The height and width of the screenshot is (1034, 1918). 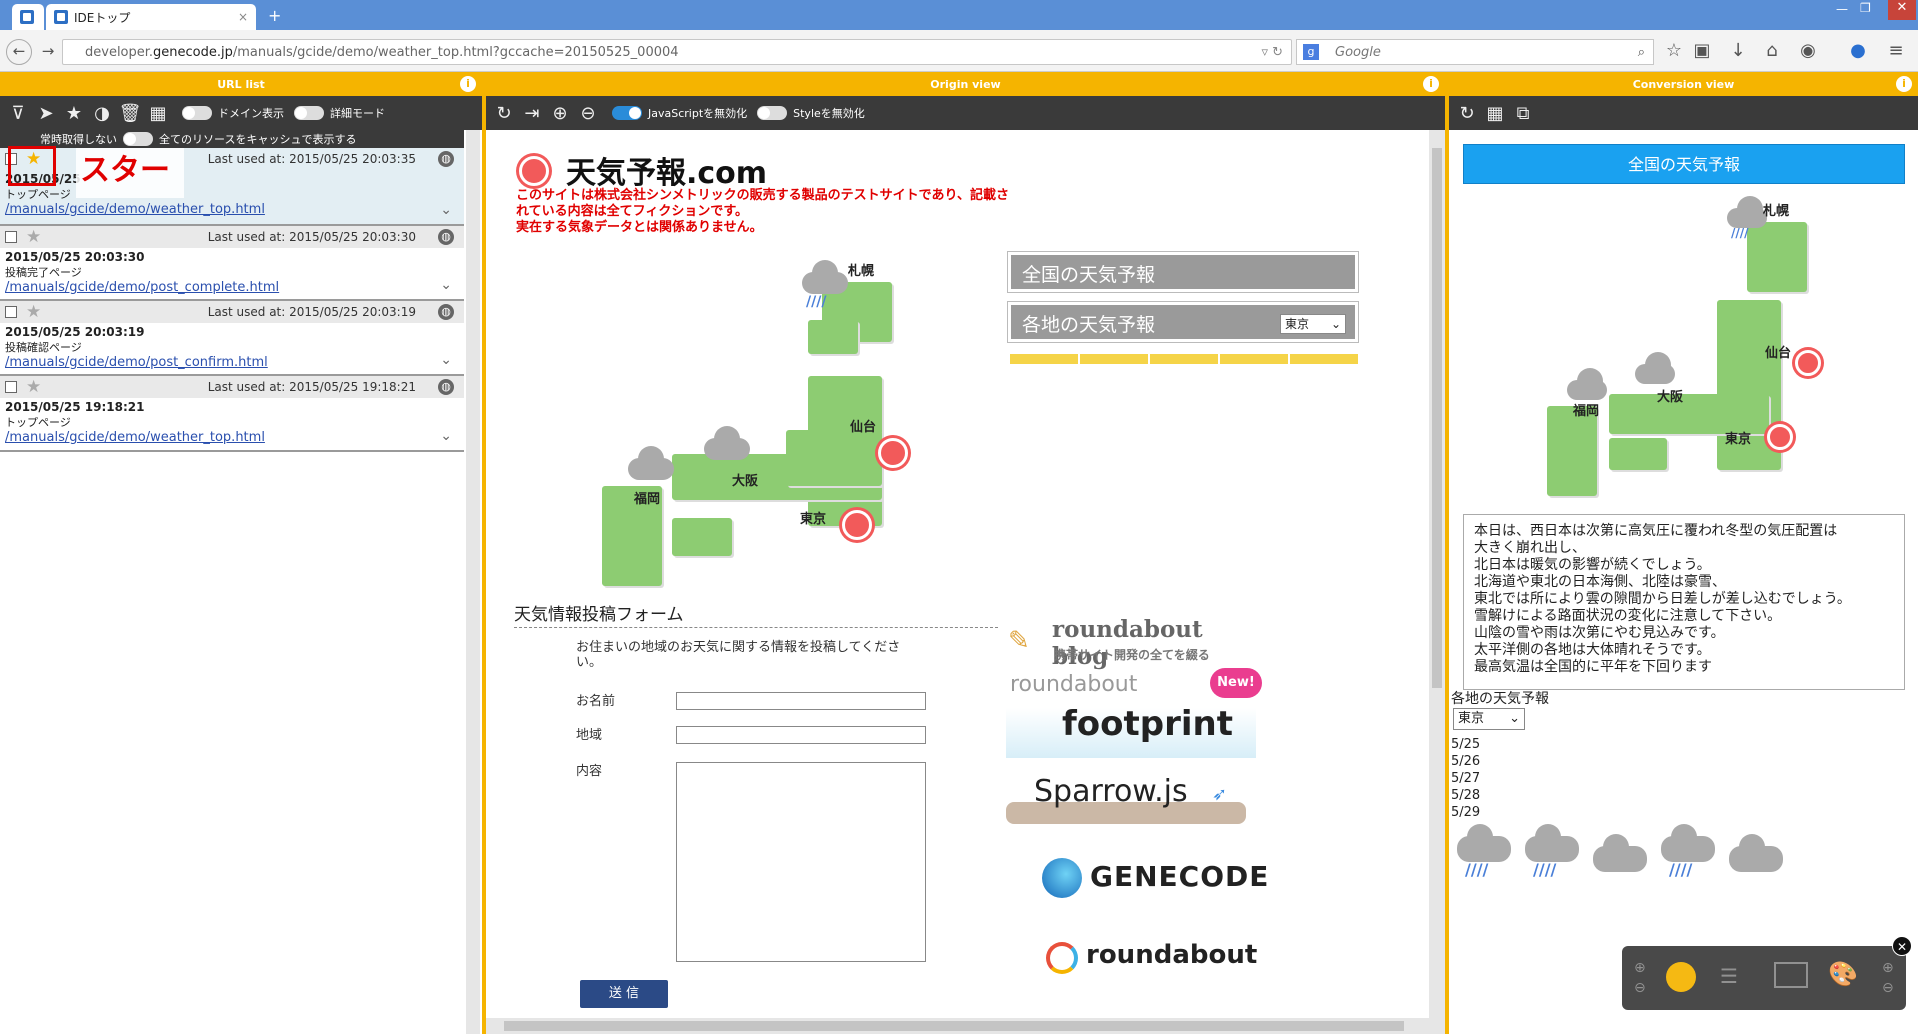 I want to click on roundabout-blog-banner: ✎ roundabout blog 携帯サイト開発の全てを綴る, so click(x=1136, y=643).